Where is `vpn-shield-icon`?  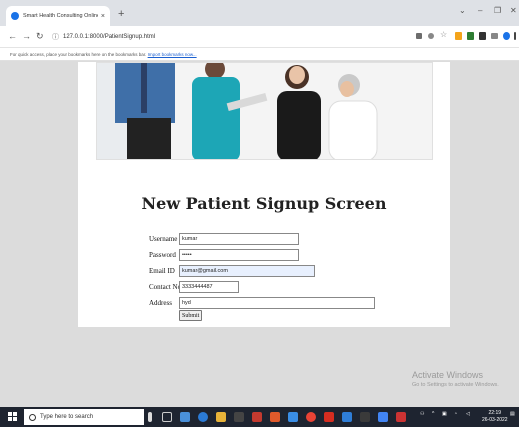
vpn-shield-icon is located at coordinates (470, 36).